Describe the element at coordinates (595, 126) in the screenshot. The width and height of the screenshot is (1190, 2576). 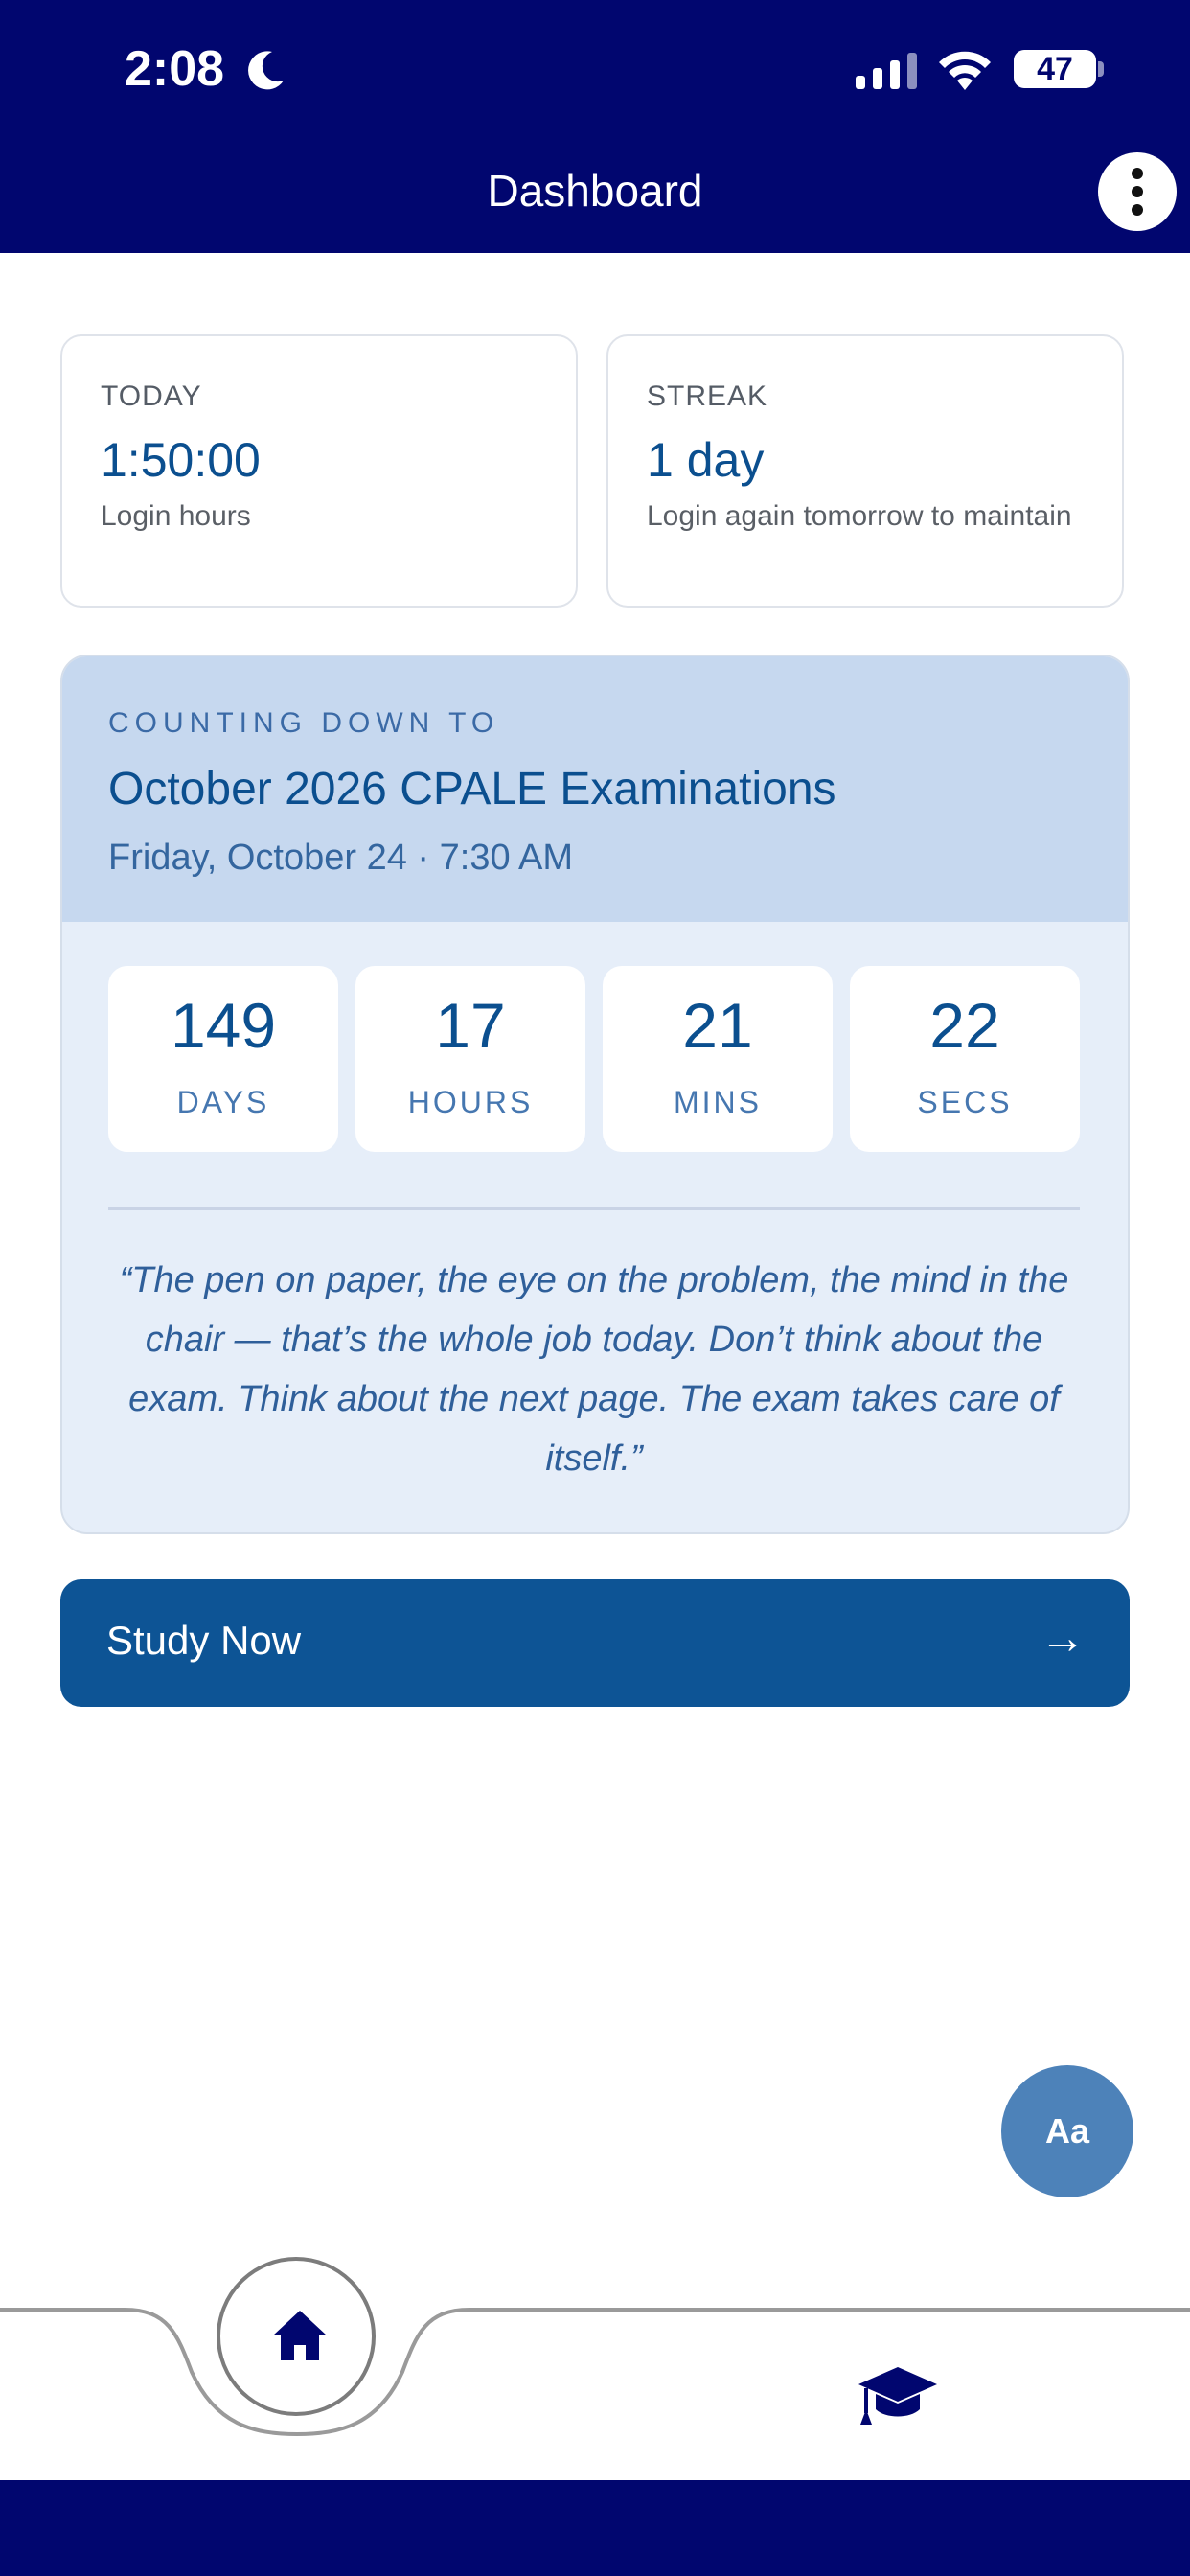
I see `top-bar: 2:08 47 Dashboard` at that location.